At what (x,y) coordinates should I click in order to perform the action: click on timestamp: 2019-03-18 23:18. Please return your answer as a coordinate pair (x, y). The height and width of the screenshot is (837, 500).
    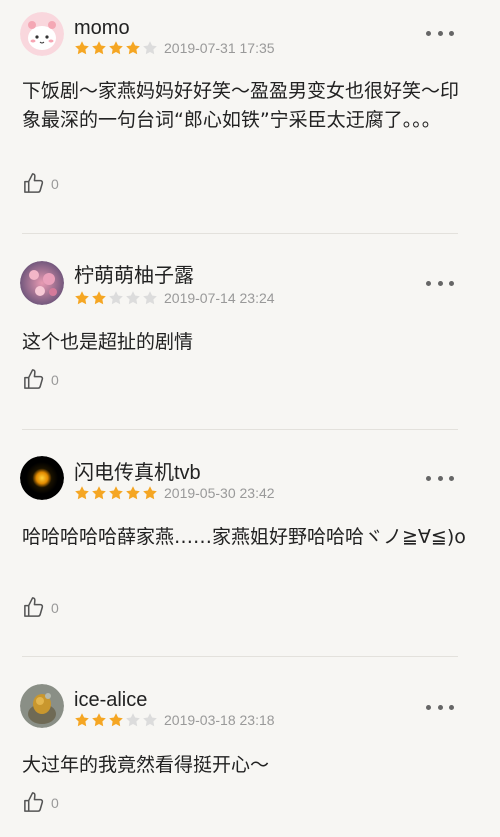
    Looking at the image, I should click on (219, 720).